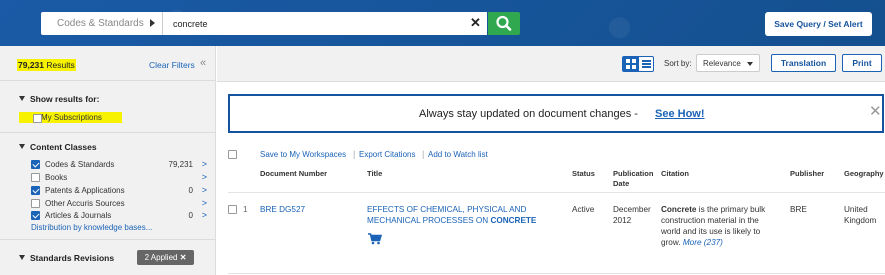 Image resolution: width=885 pixels, height=275 pixels. I want to click on content-classes-toggle: Content Classes, so click(58, 147).